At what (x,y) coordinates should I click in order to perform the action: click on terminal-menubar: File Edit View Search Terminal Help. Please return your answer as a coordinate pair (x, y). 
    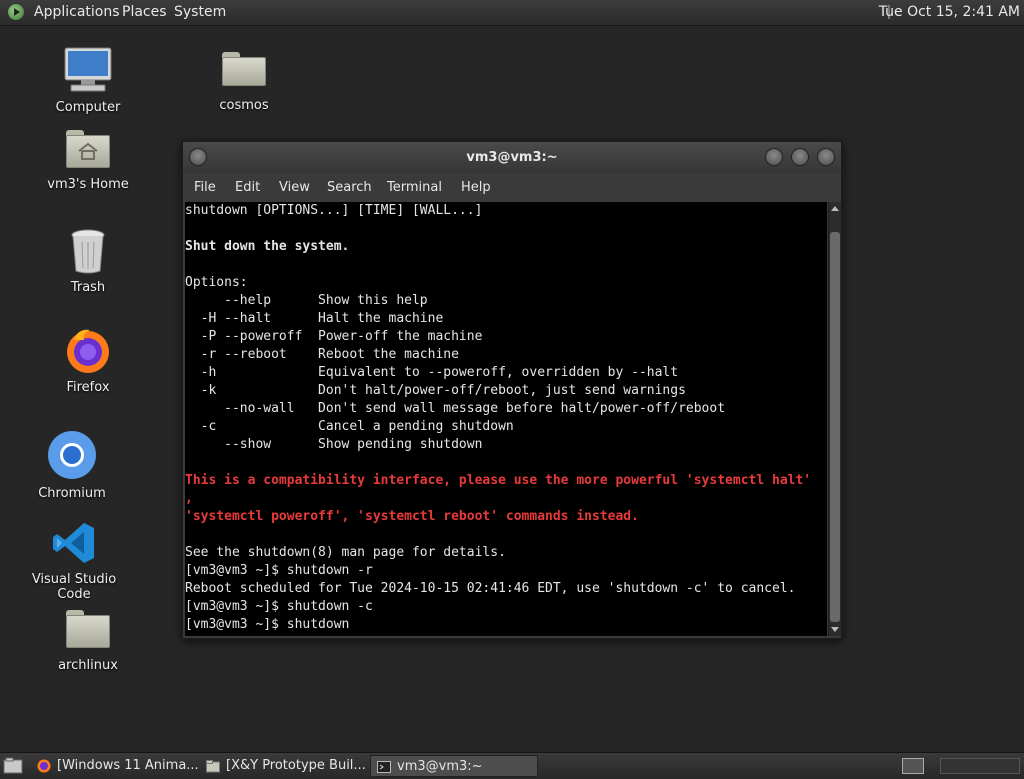
    Looking at the image, I should click on (512, 187).